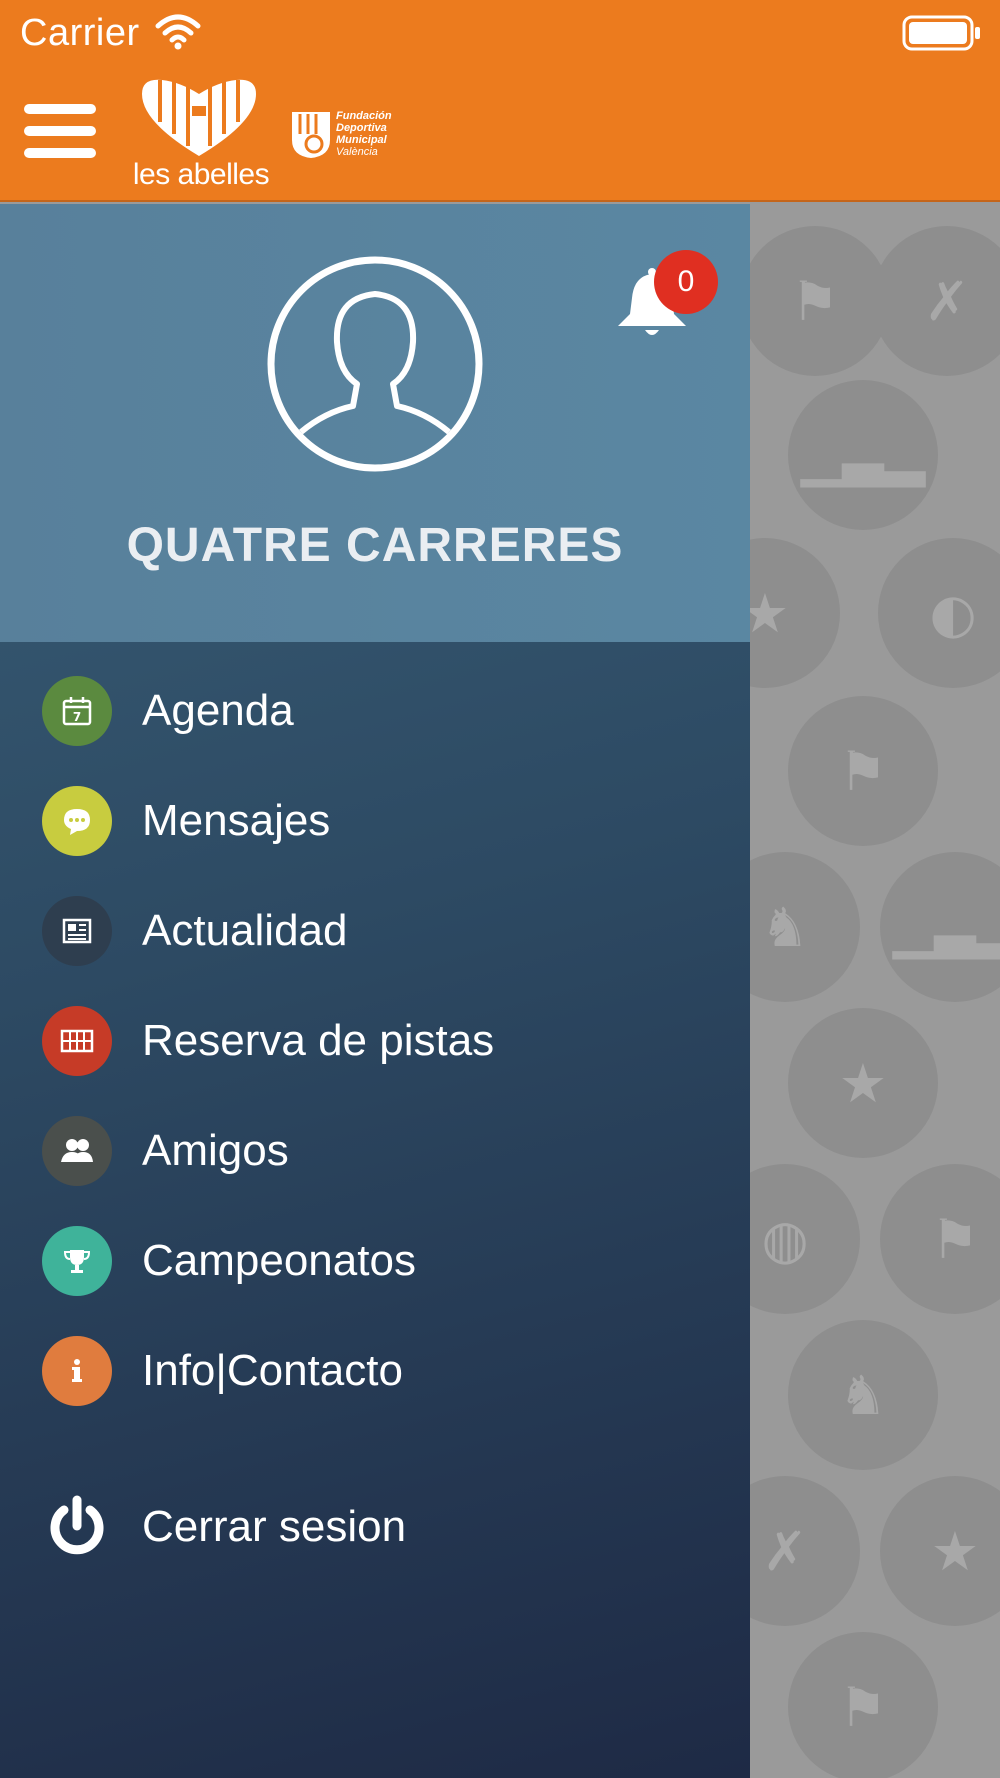 The width and height of the screenshot is (1000, 1778). What do you see at coordinates (375, 364) in the screenshot?
I see `user-avatar-icon` at bounding box center [375, 364].